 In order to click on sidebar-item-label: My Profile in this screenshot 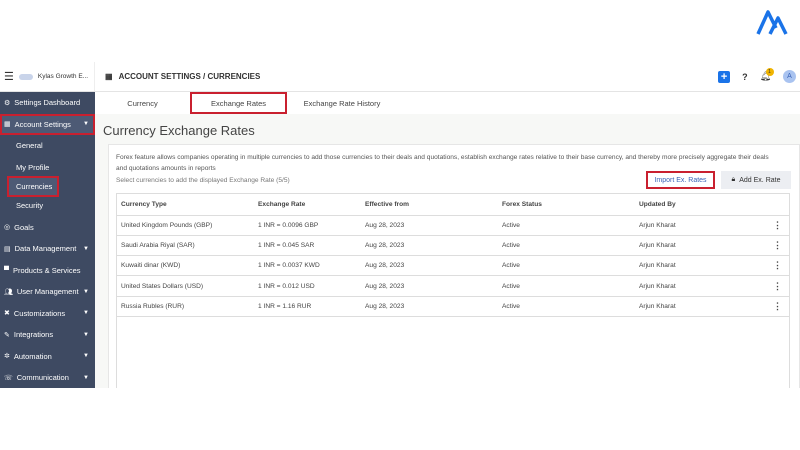, I will do `click(33, 167)`.